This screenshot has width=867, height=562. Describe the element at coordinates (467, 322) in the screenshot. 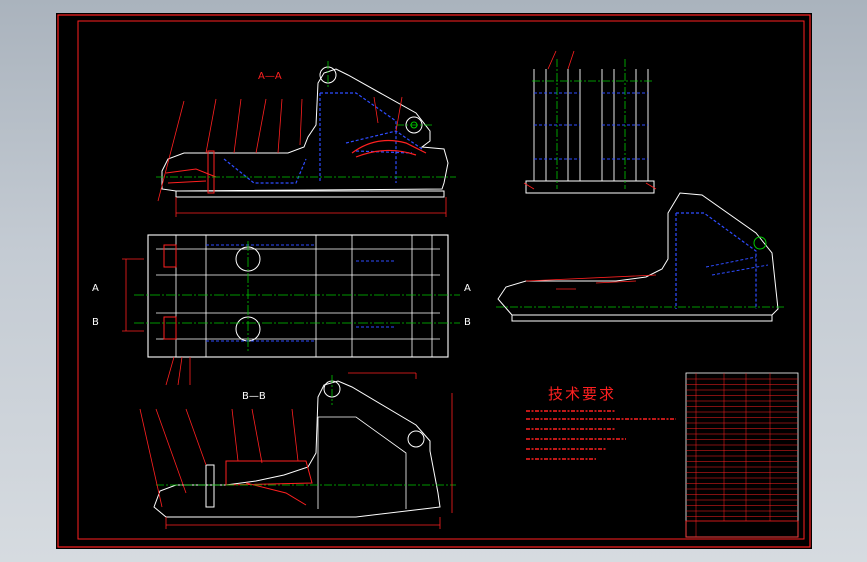

I see `cut-b-right-label: B` at that location.